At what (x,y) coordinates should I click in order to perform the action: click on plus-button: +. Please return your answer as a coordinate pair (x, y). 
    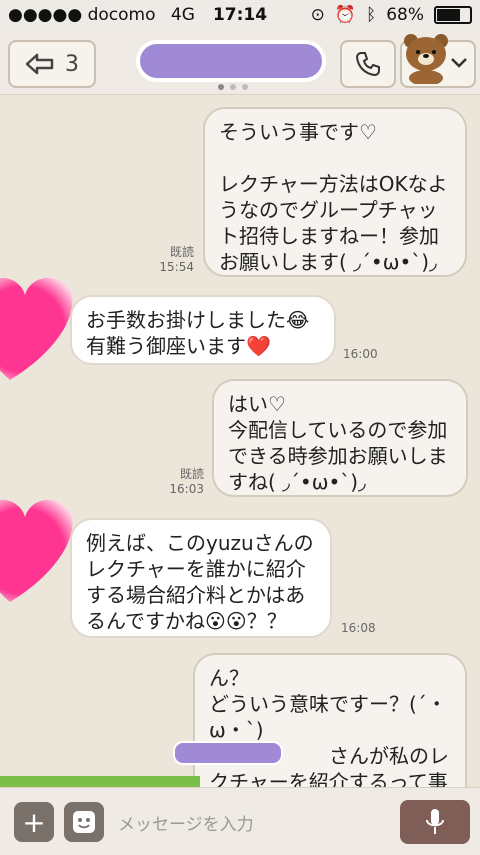
    Looking at the image, I should click on (34, 822).